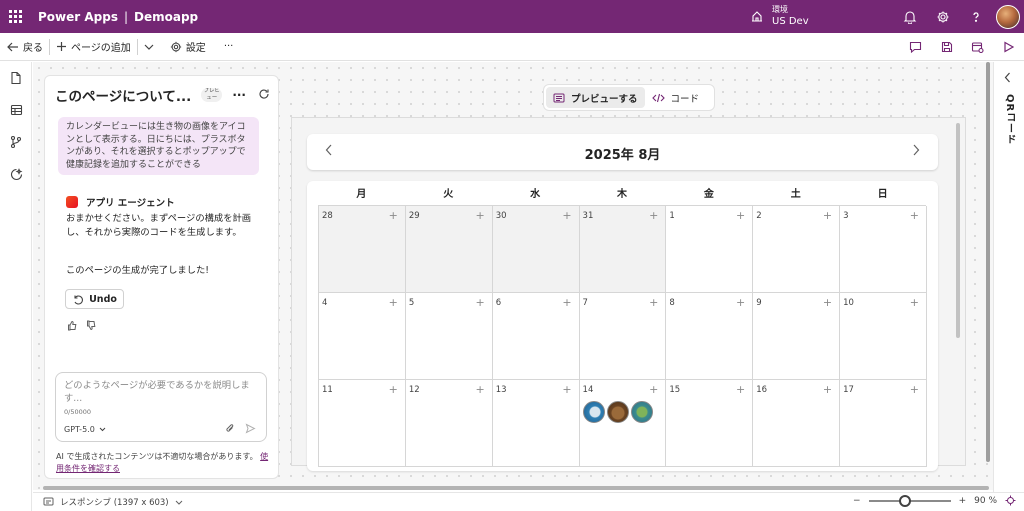  I want to click on thumbs-down-button, so click(91, 325).